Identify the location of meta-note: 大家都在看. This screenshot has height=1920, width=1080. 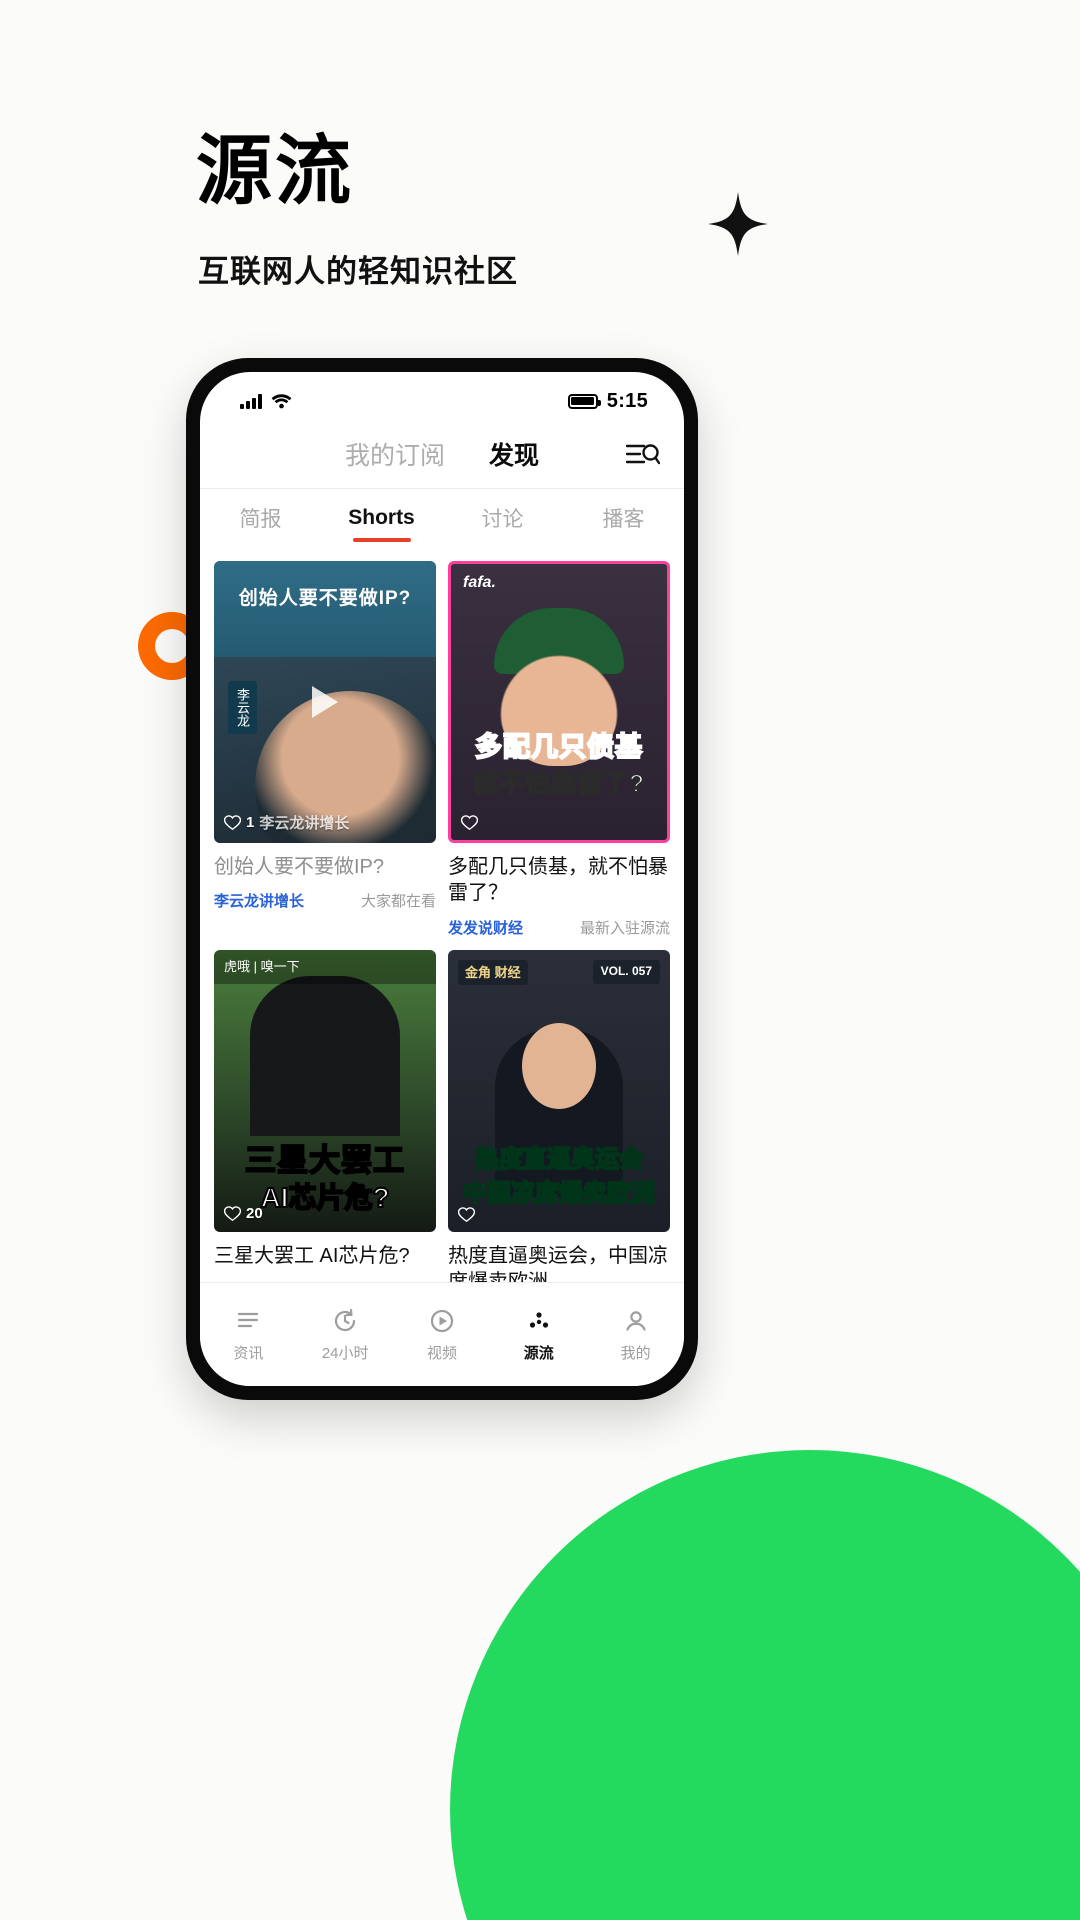
(398, 902).